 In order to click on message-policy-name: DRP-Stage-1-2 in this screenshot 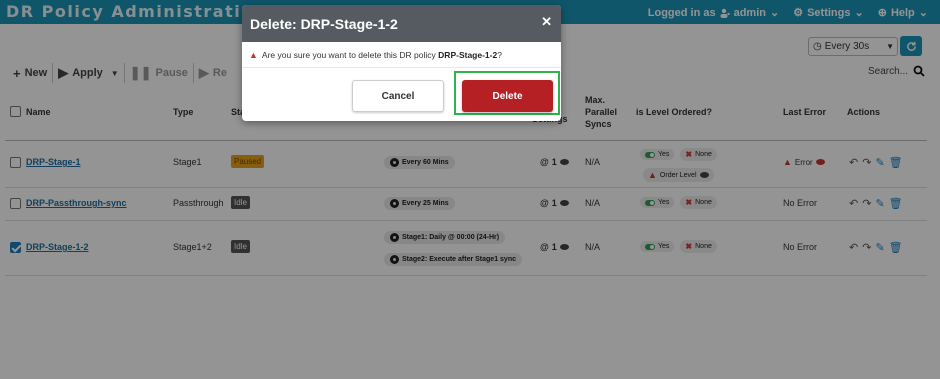, I will do `click(468, 54)`.